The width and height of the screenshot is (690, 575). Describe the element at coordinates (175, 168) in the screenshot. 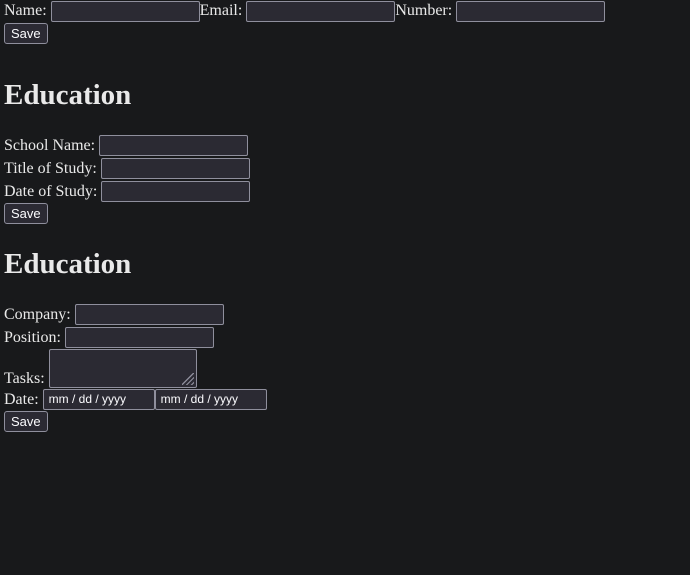

I see `study-title-input` at that location.